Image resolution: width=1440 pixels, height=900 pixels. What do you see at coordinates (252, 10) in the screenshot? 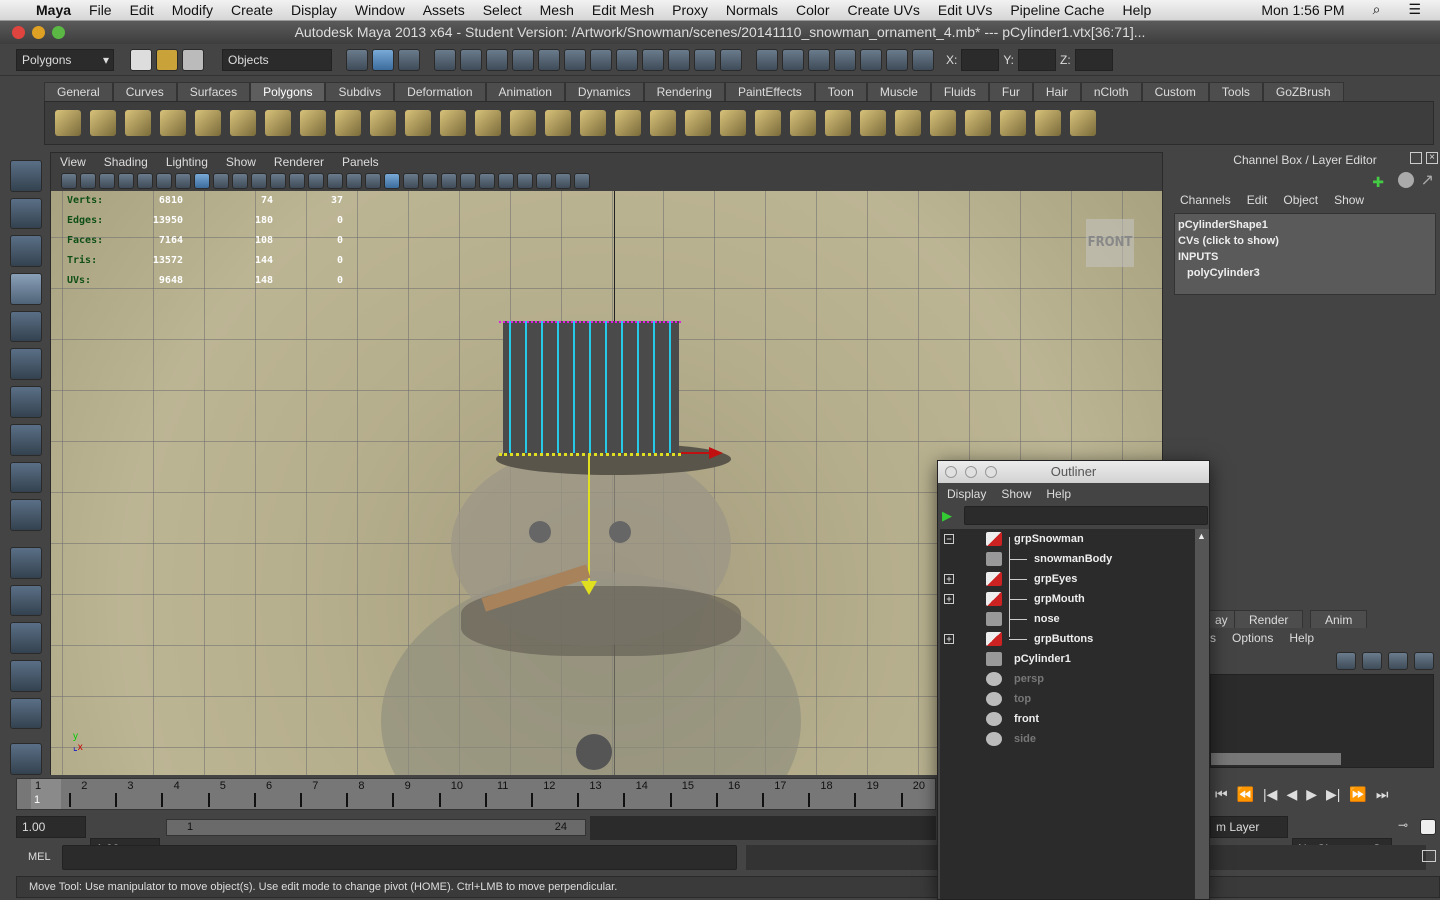
I see `menu-create: Create` at bounding box center [252, 10].